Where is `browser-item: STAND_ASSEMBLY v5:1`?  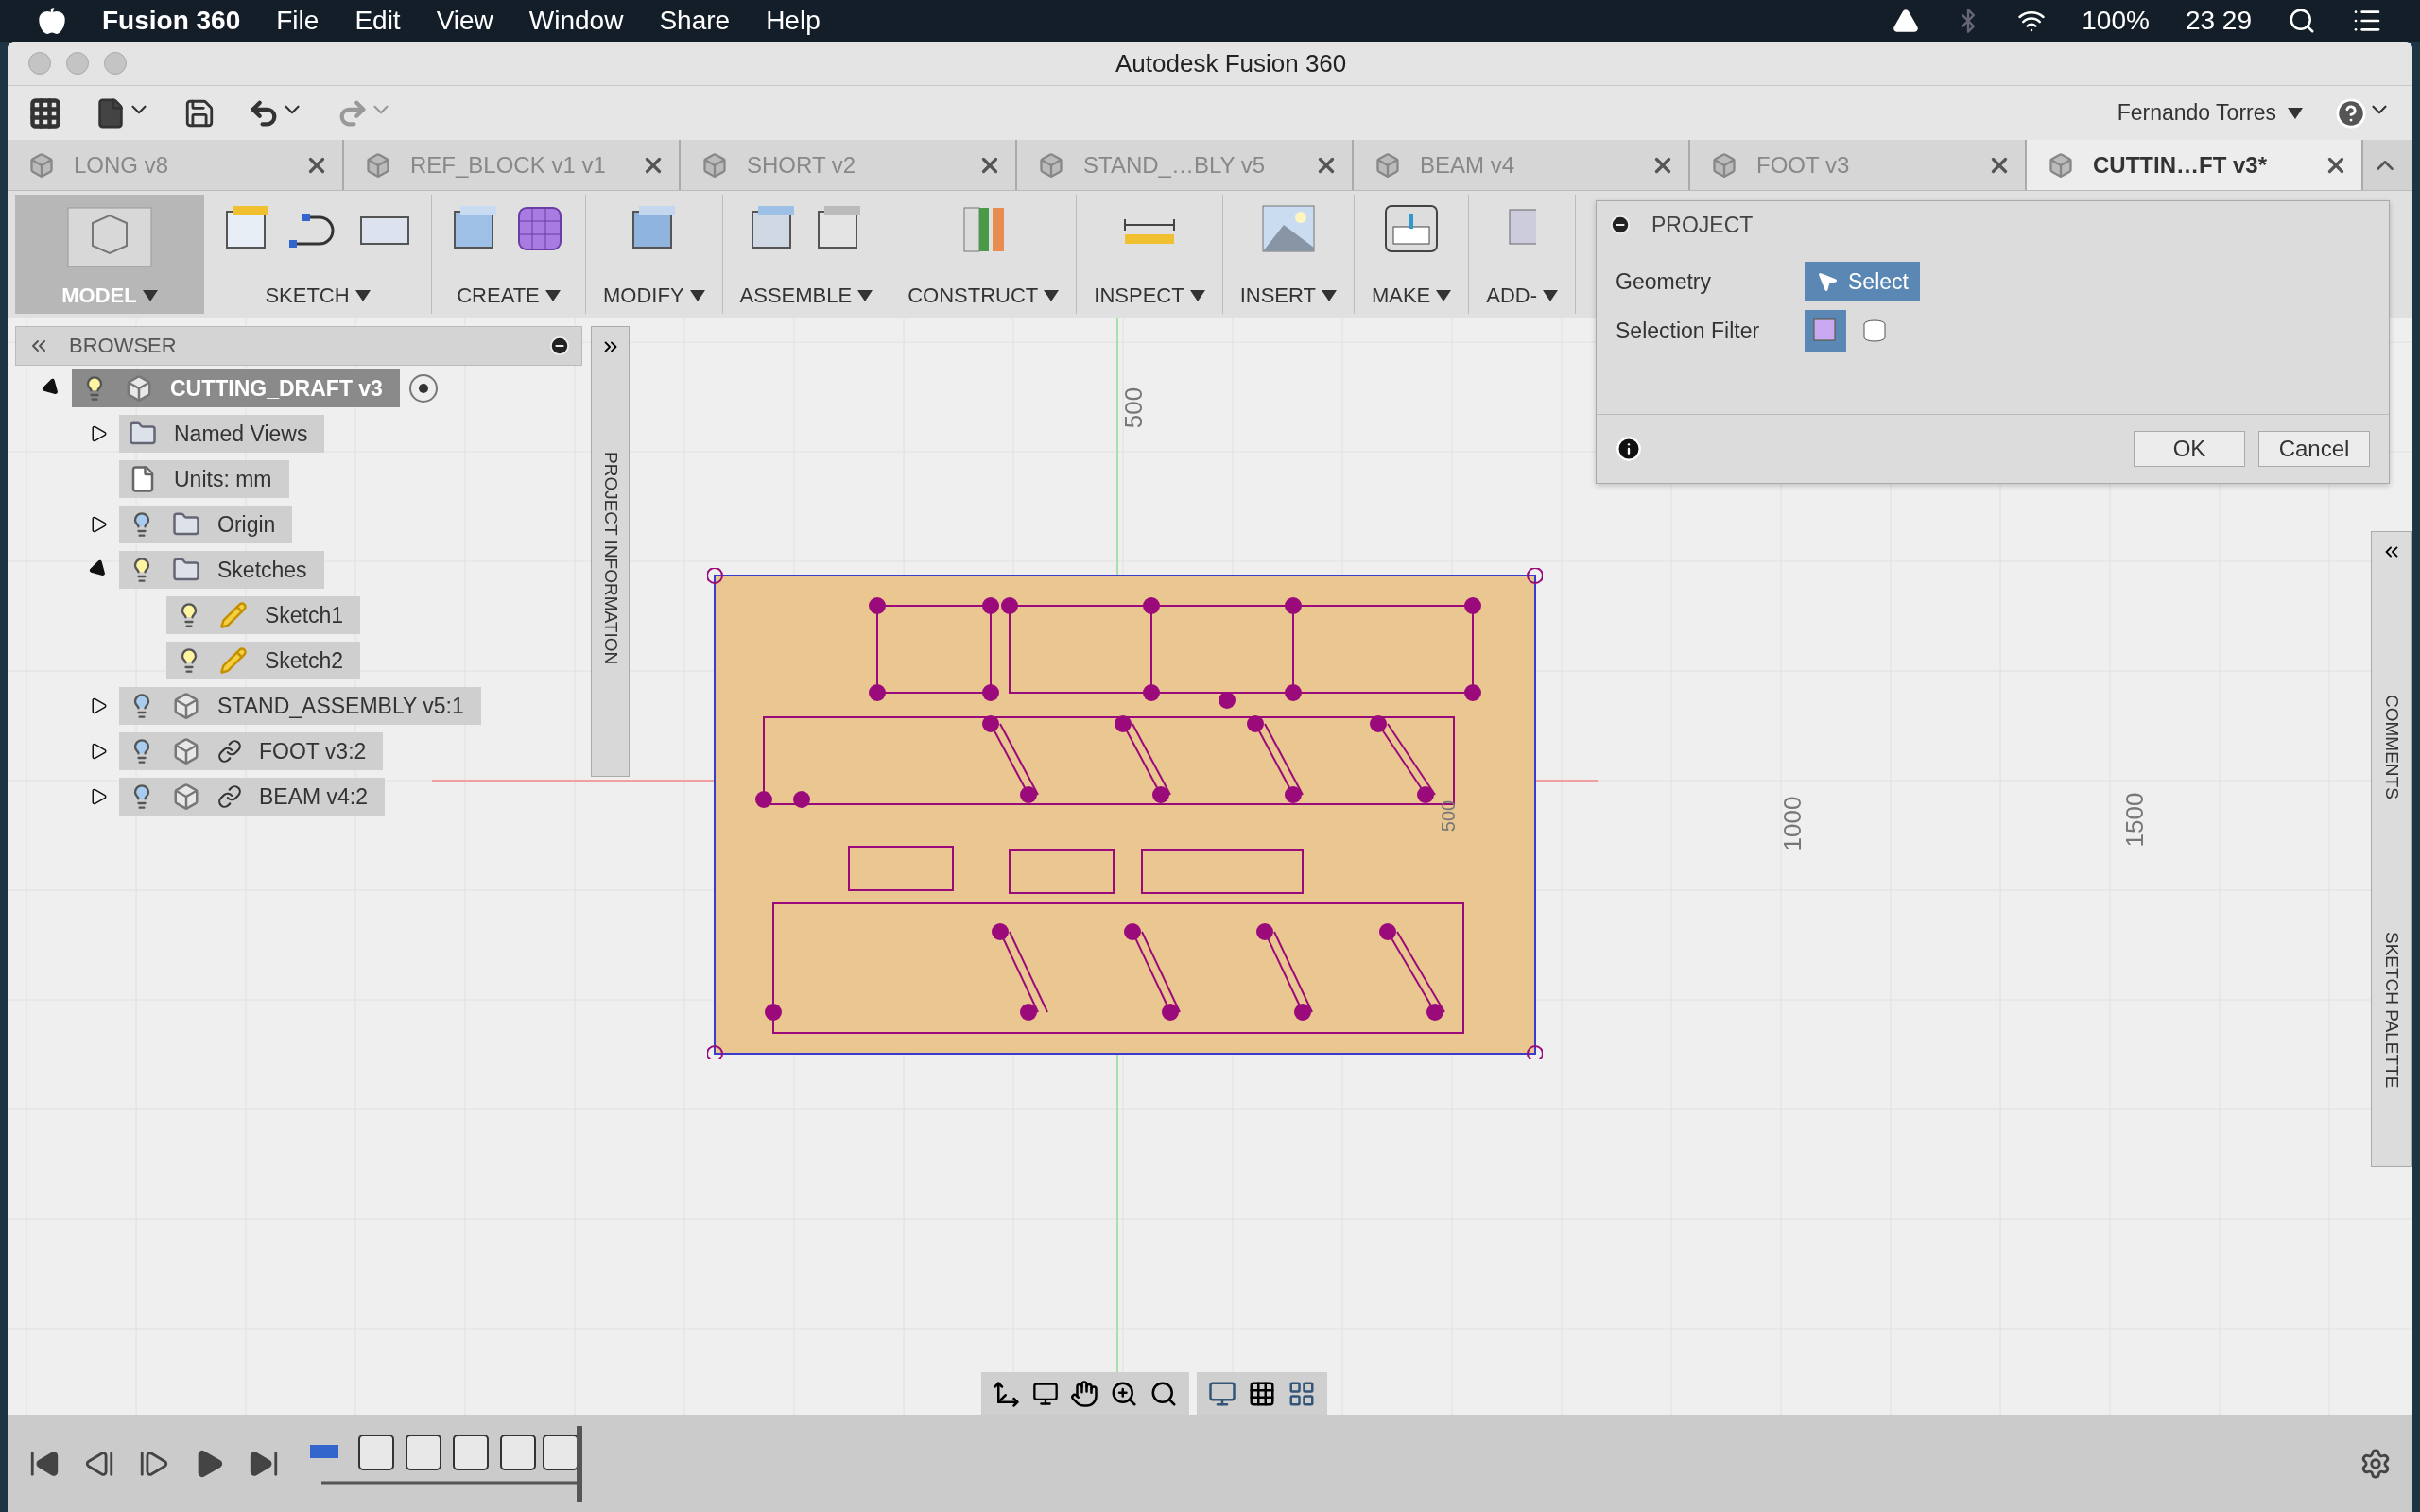
browser-item: STAND_ASSEMBLY v5:1 is located at coordinates (300, 706).